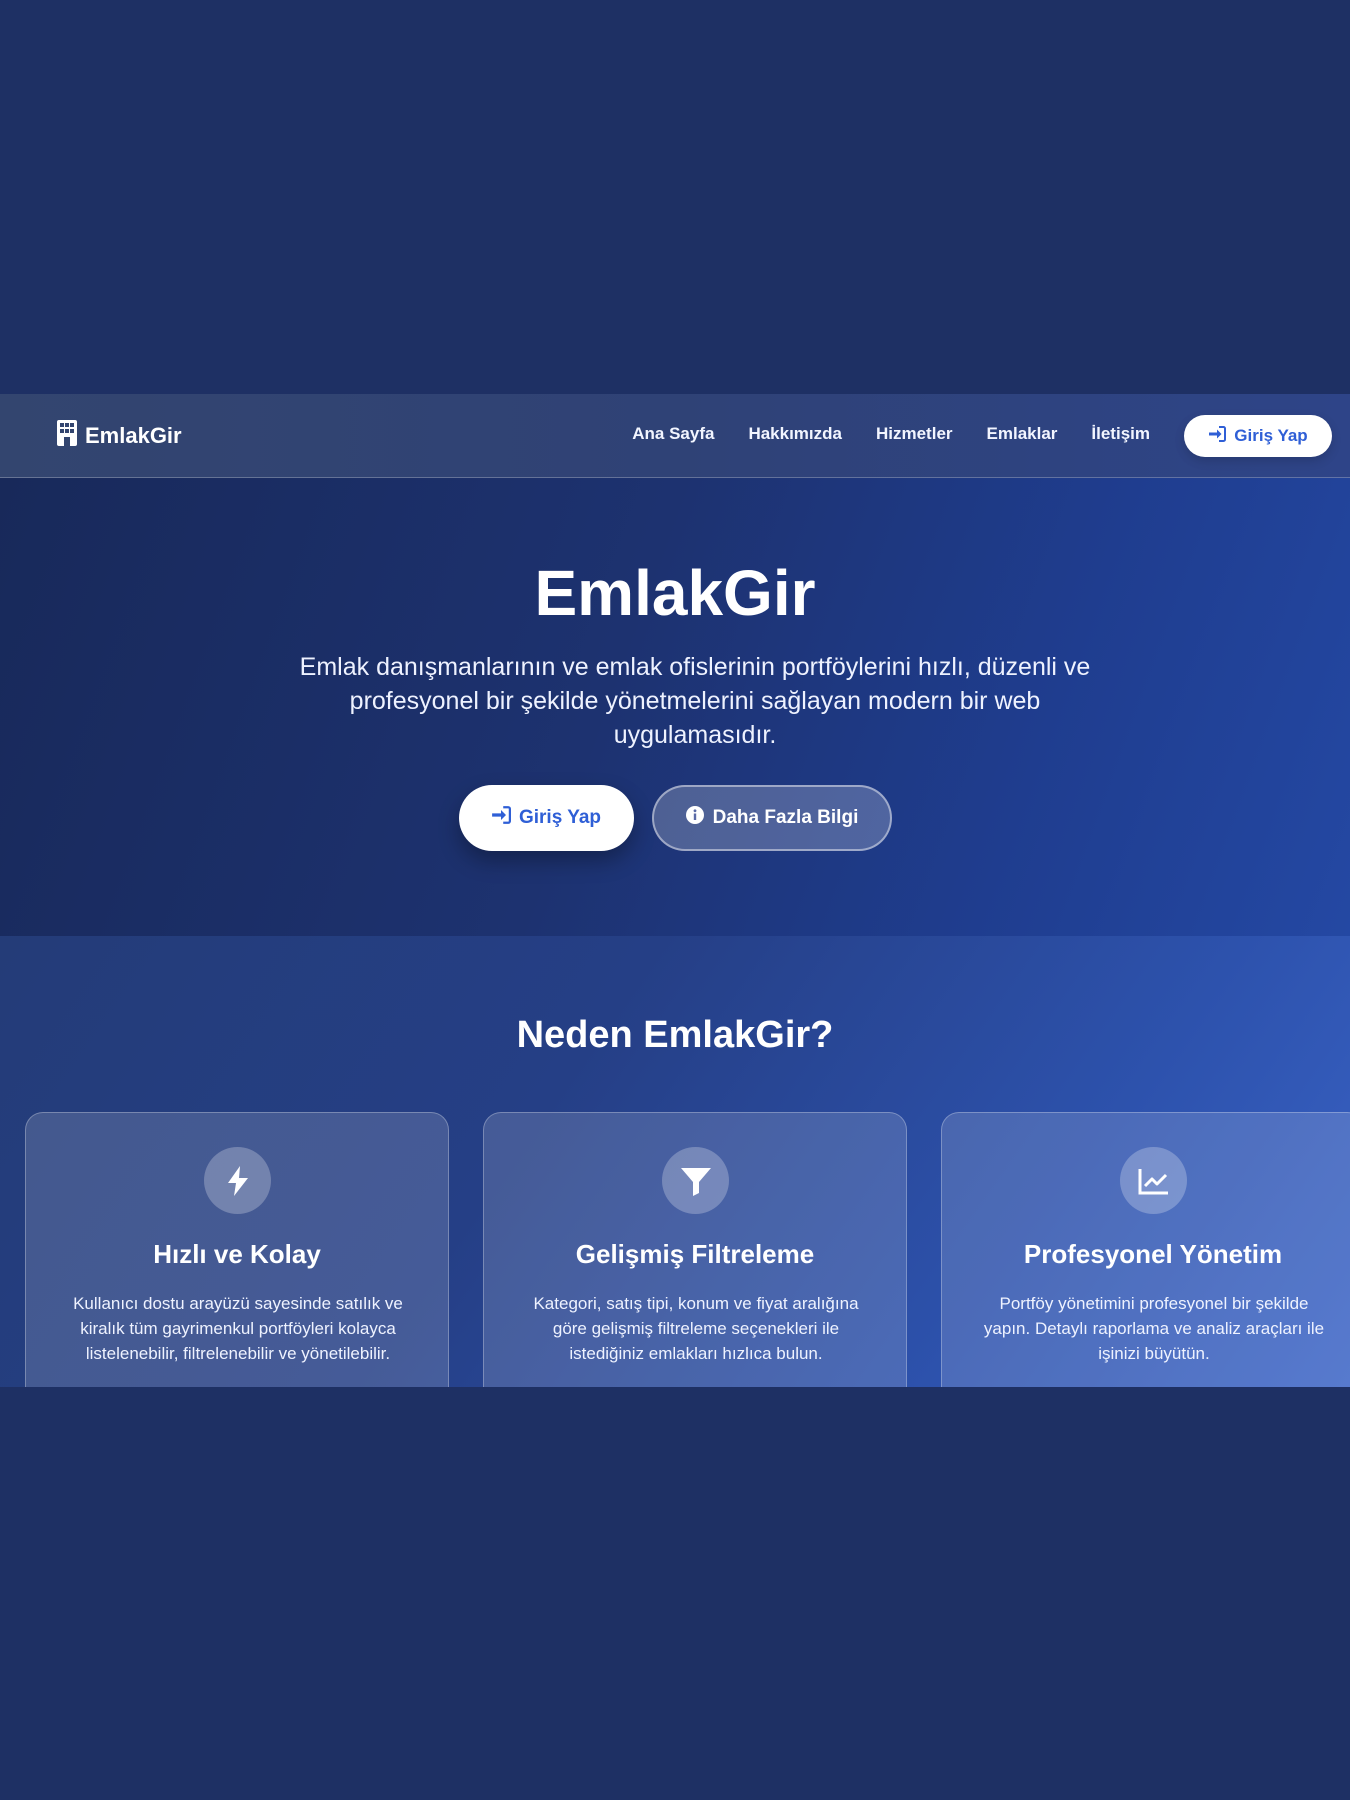  What do you see at coordinates (560, 817) in the screenshot?
I see `hero-login-label: Giriş Yap` at bounding box center [560, 817].